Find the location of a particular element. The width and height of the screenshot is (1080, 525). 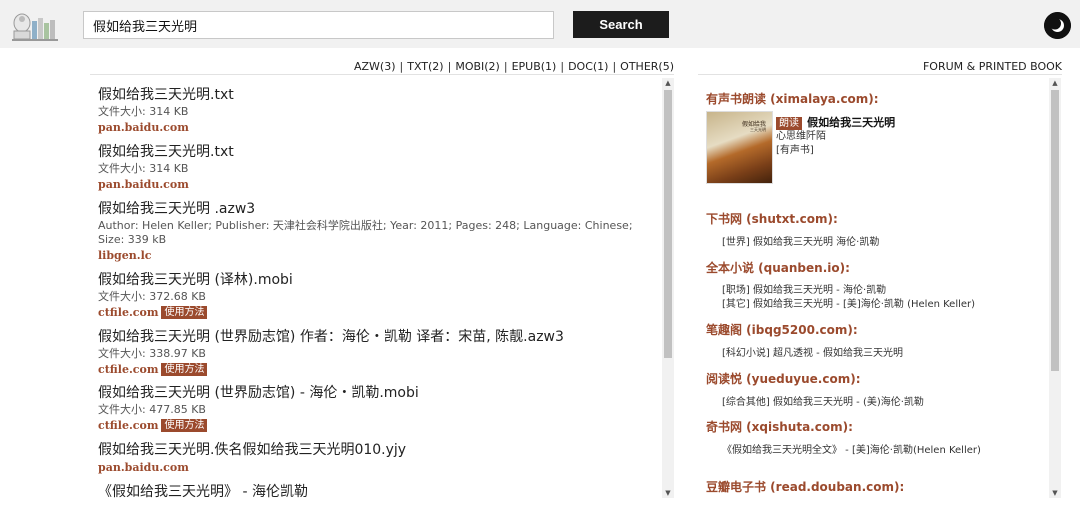

moon-icon is located at coordinates (1057, 25).